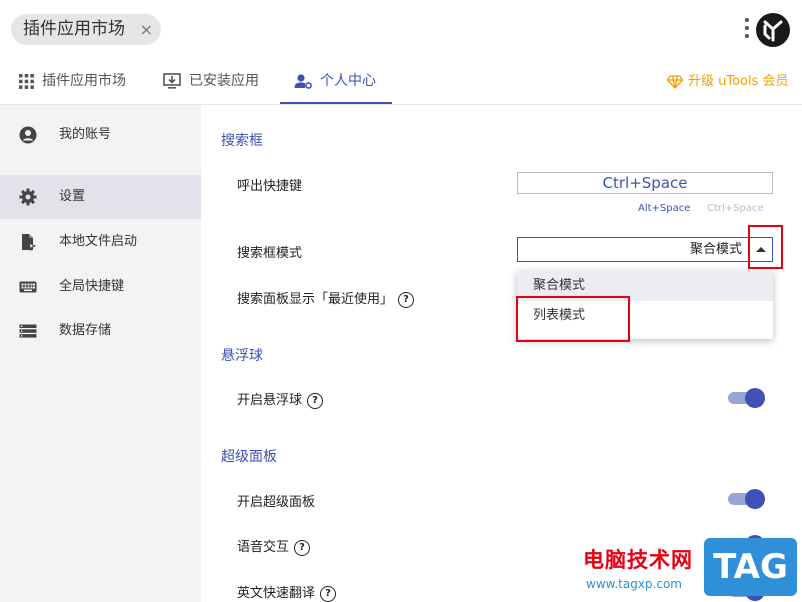 This screenshot has width=802, height=602. Describe the element at coordinates (172, 81) in the screenshot. I see `install-icon` at that location.